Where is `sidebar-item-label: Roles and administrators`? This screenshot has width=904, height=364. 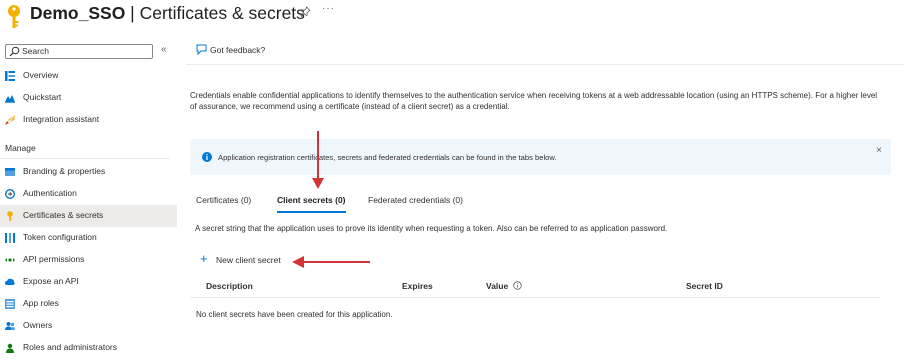
sidebar-item-label: Roles and administrators is located at coordinates (70, 347).